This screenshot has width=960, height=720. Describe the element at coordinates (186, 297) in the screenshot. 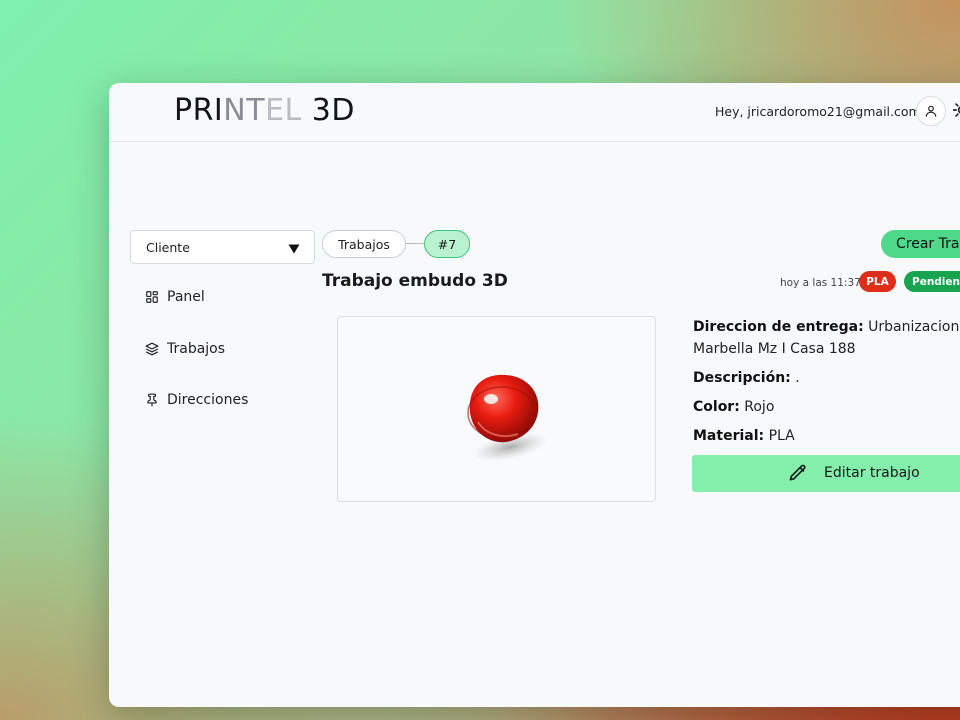

I see `sidebar-item-label: Panel` at that location.